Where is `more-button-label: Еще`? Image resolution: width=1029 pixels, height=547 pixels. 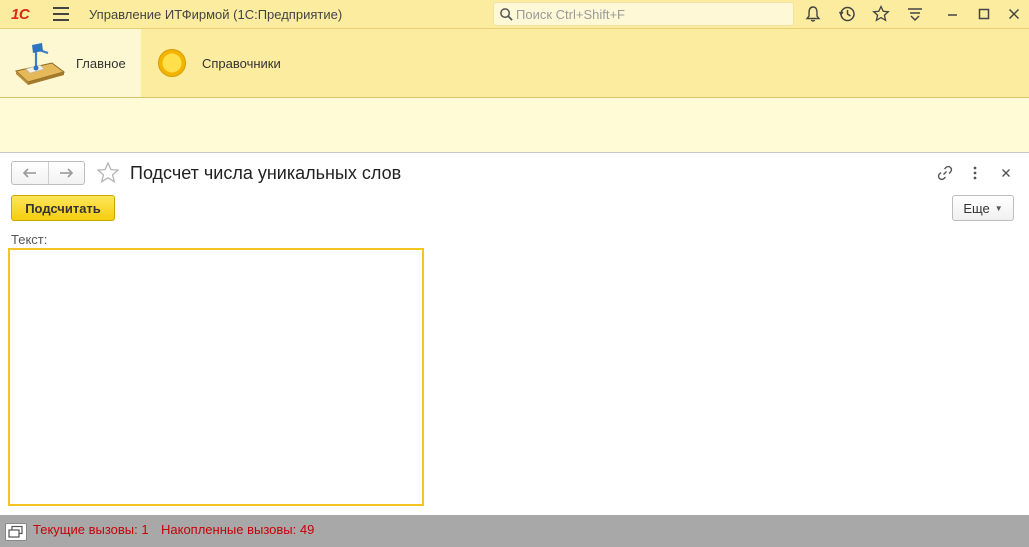
more-button-label: Еще is located at coordinates (976, 208).